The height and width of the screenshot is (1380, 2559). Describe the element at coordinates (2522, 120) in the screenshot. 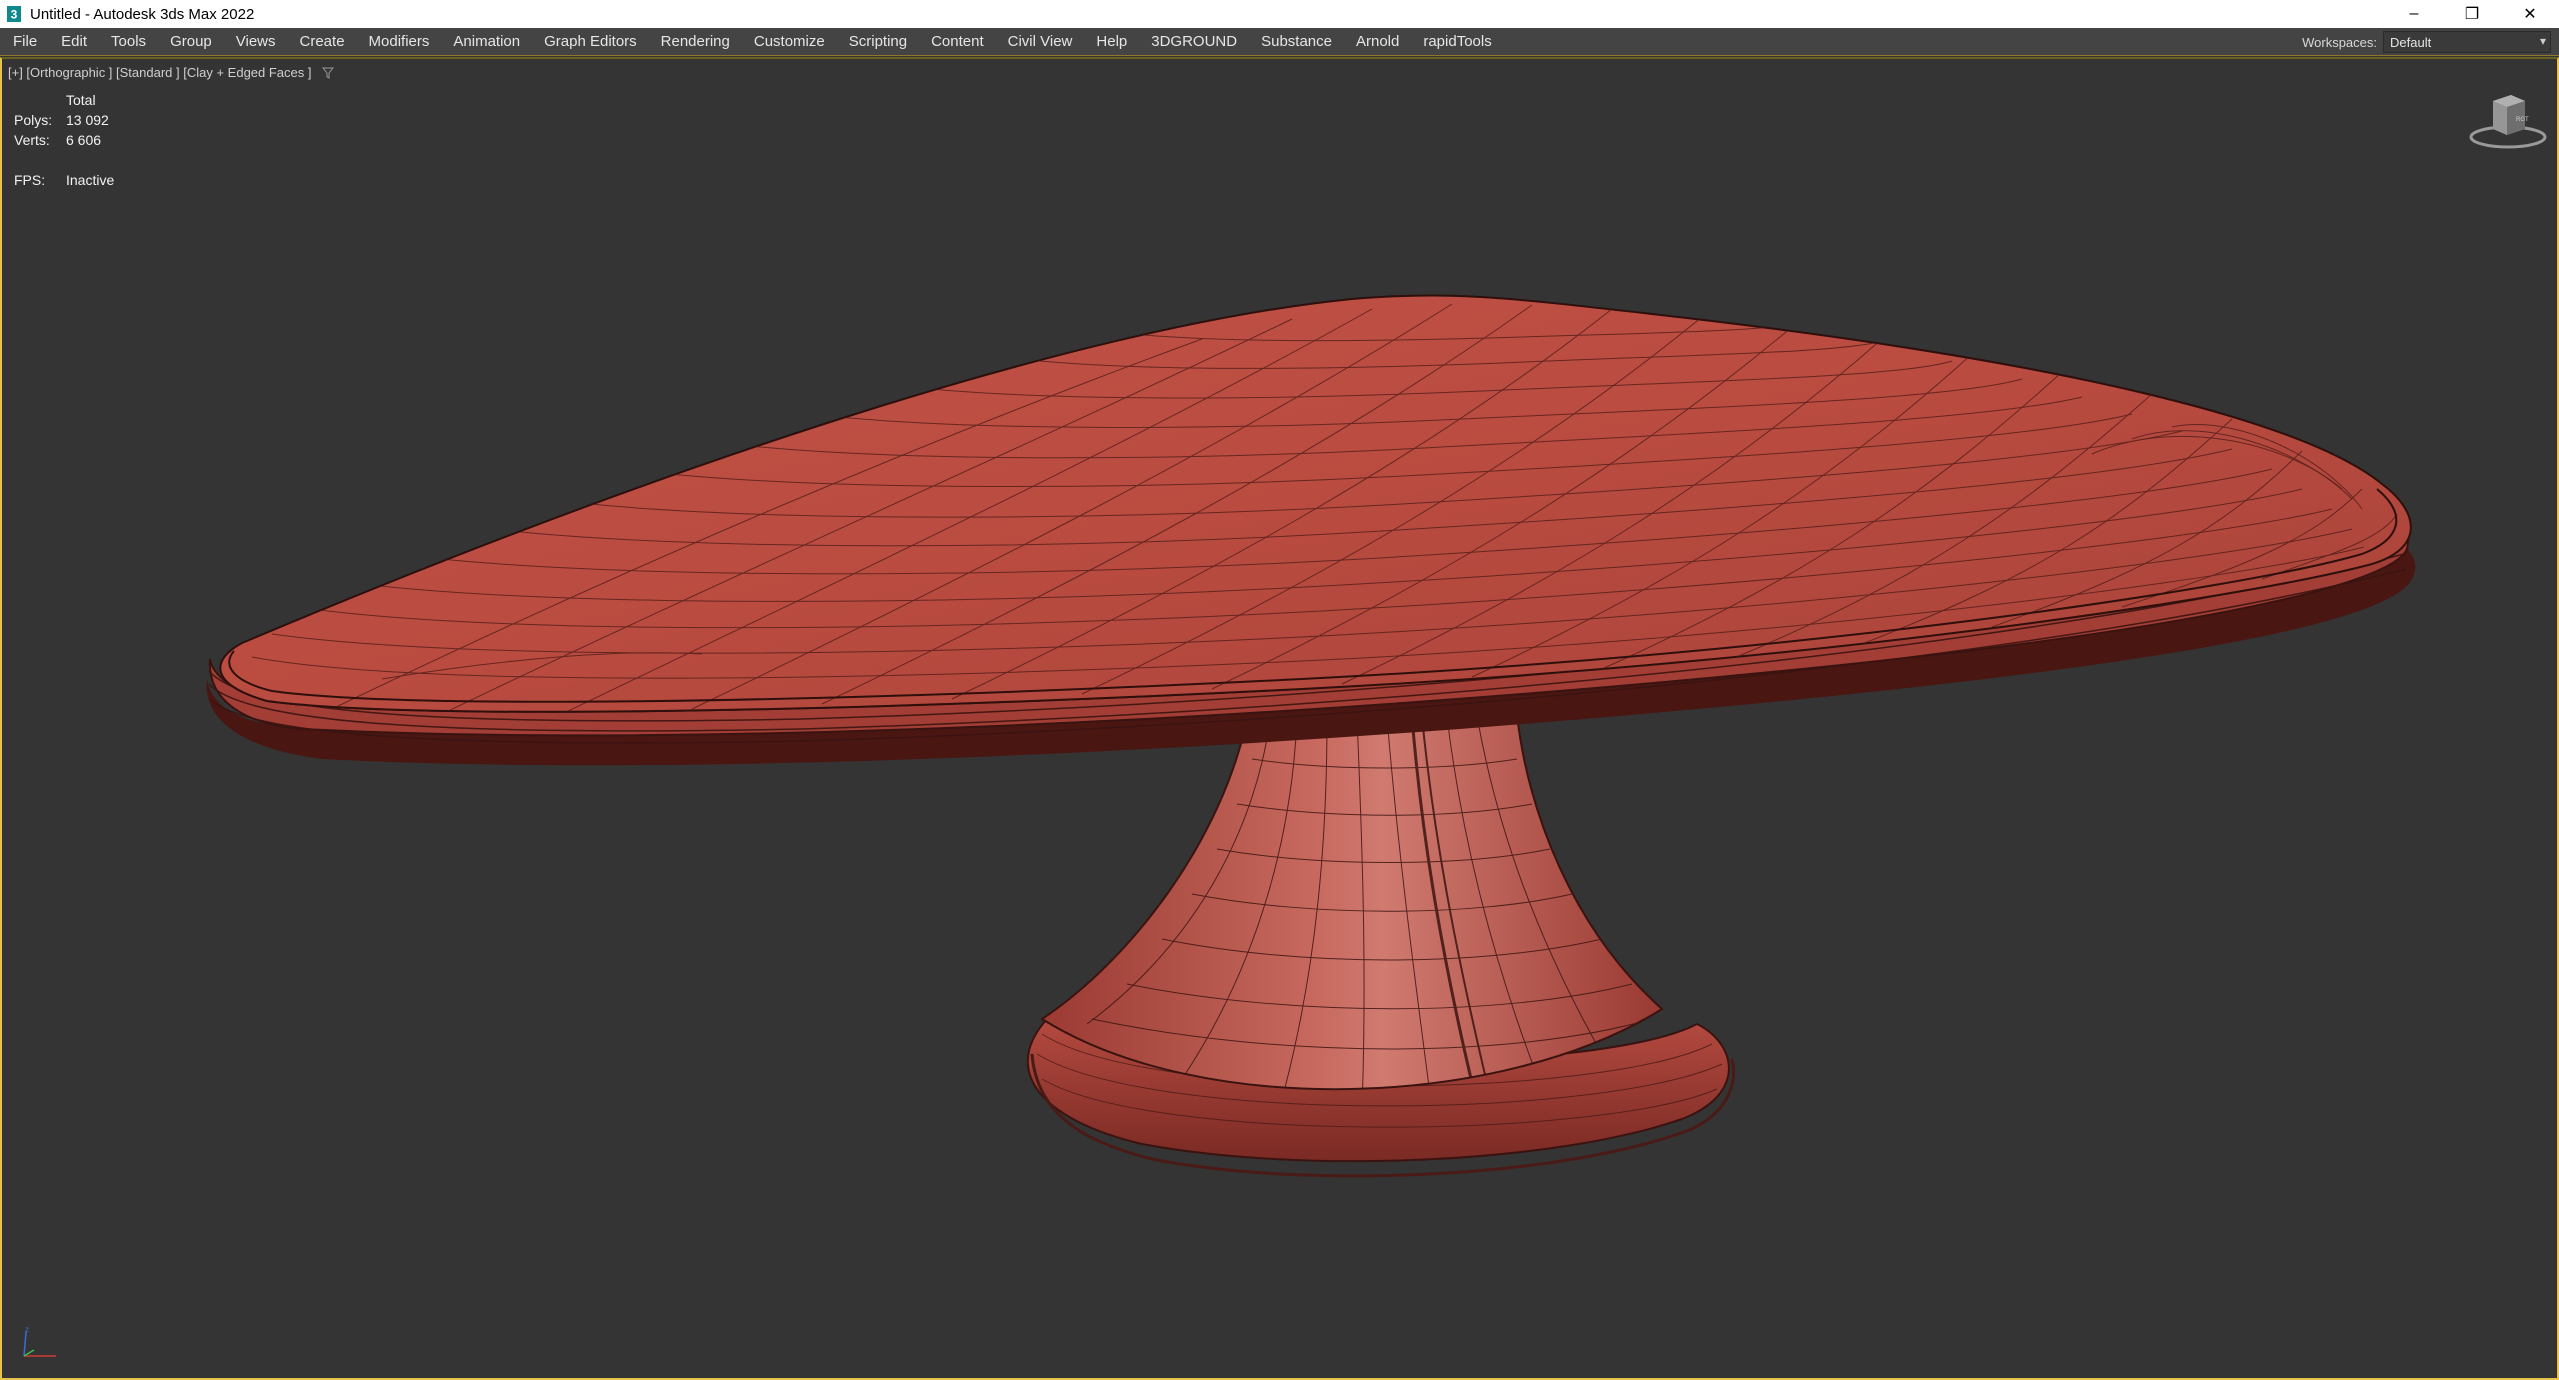

I see `svg-text: RGT` at that location.